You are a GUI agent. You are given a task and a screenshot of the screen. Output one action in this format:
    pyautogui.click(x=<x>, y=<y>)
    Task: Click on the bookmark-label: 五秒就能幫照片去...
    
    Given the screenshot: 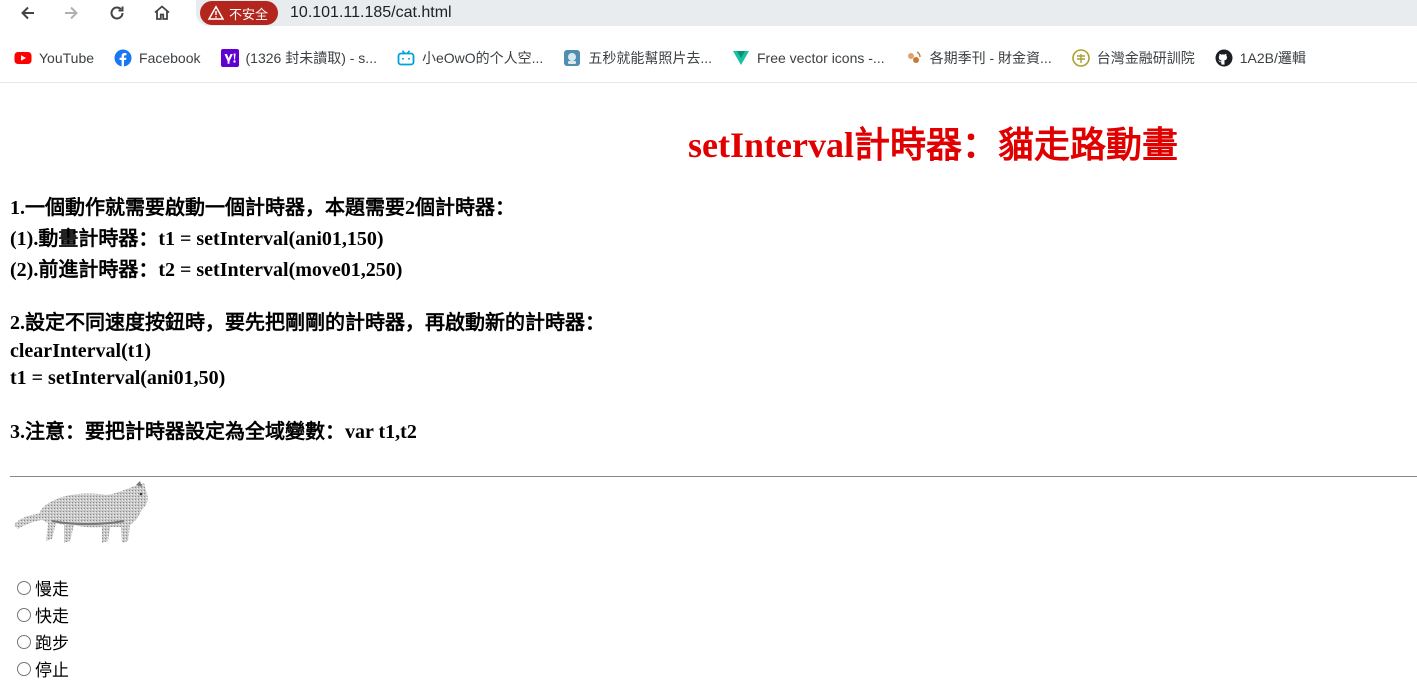 What is the action you would take?
    pyautogui.click(x=650, y=57)
    